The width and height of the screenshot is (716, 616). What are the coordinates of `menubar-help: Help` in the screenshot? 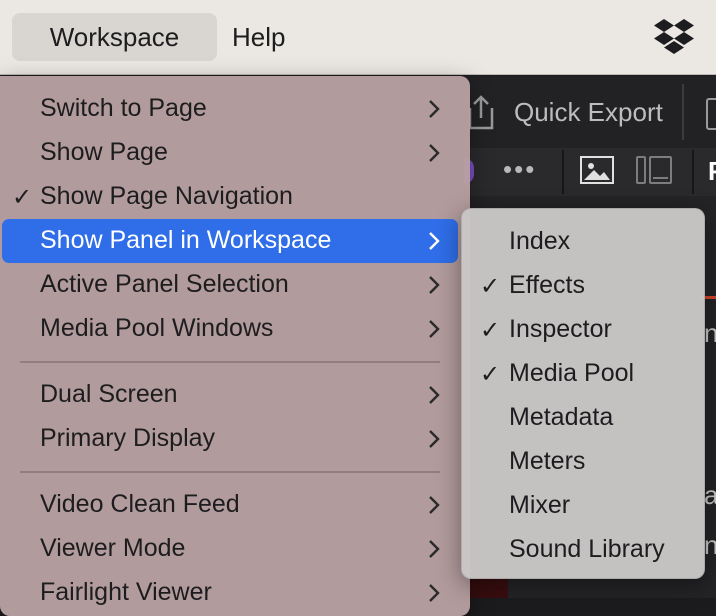 It's located at (258, 37).